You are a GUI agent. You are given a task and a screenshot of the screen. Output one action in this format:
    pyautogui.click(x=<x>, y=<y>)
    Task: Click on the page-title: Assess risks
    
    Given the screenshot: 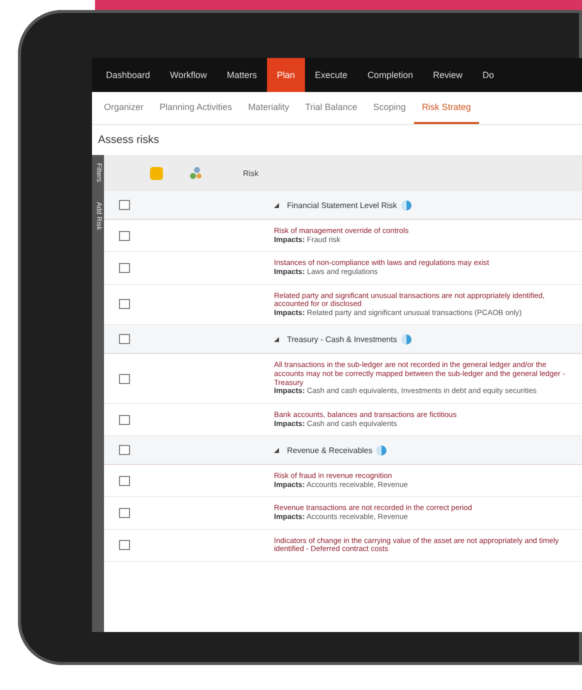 What is the action you would take?
    pyautogui.click(x=128, y=140)
    